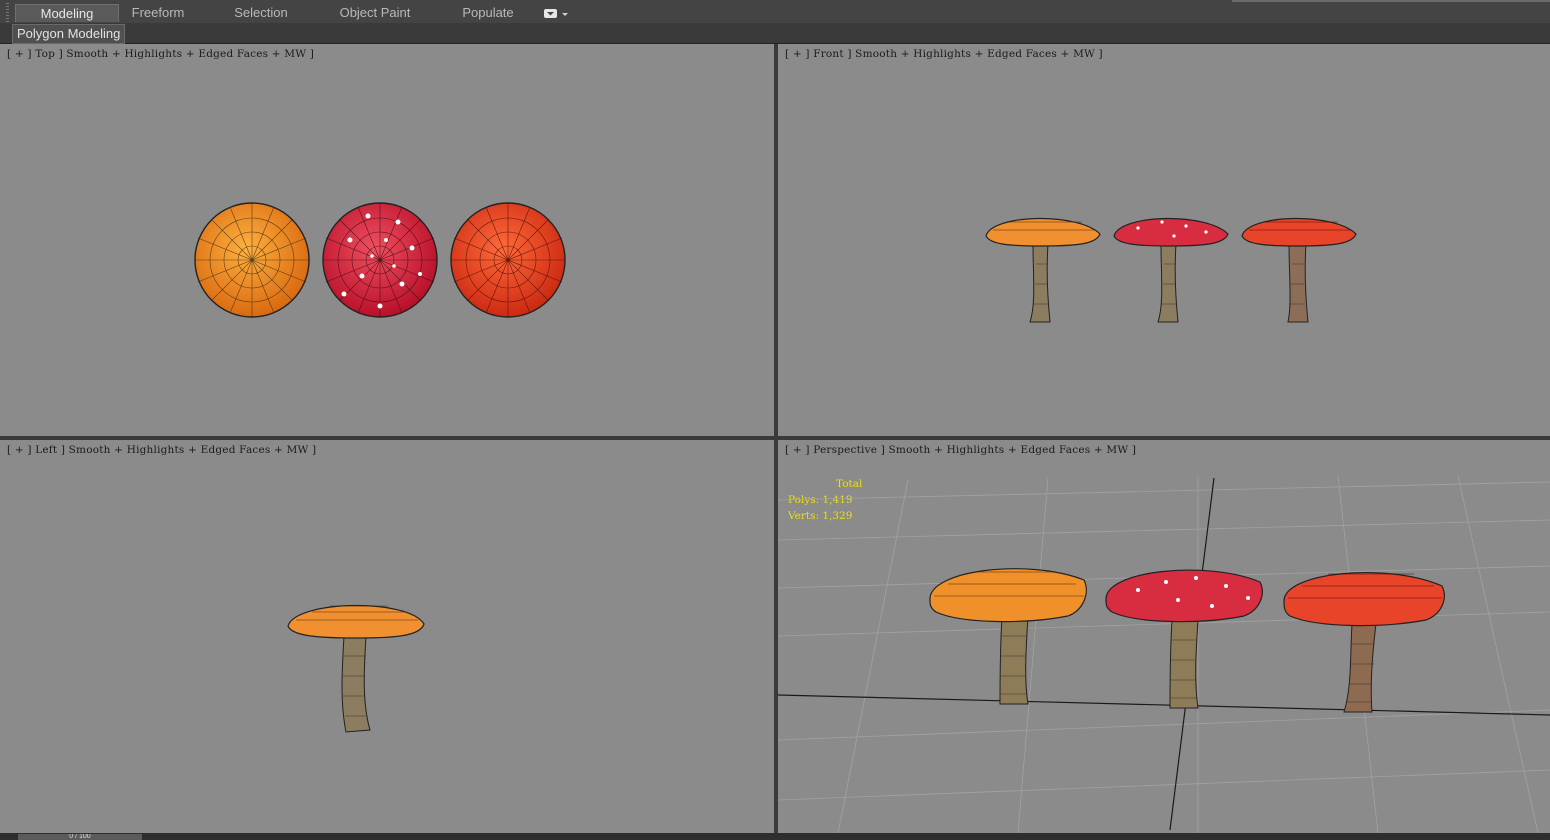 The image size is (1550, 840). I want to click on mushroom-persp-red, so click(1364, 642).